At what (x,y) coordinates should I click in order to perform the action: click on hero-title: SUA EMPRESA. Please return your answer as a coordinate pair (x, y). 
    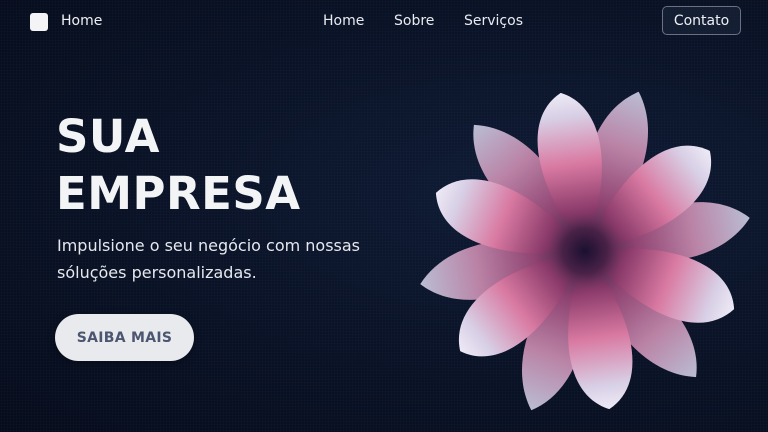
    Looking at the image, I should click on (178, 165).